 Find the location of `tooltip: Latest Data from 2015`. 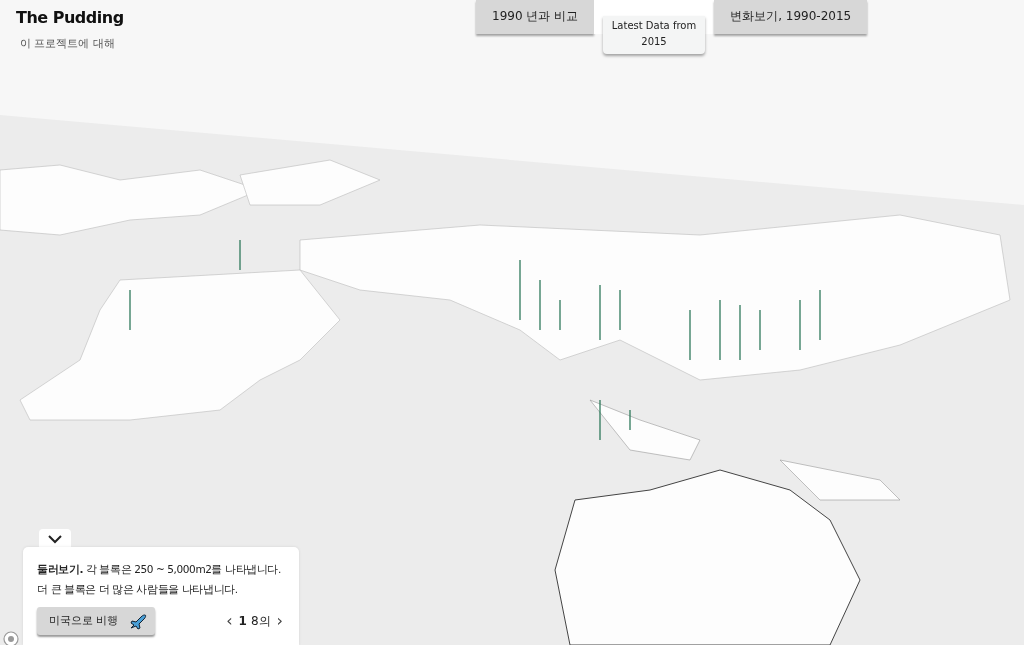

tooltip: Latest Data from 2015 is located at coordinates (654, 35).